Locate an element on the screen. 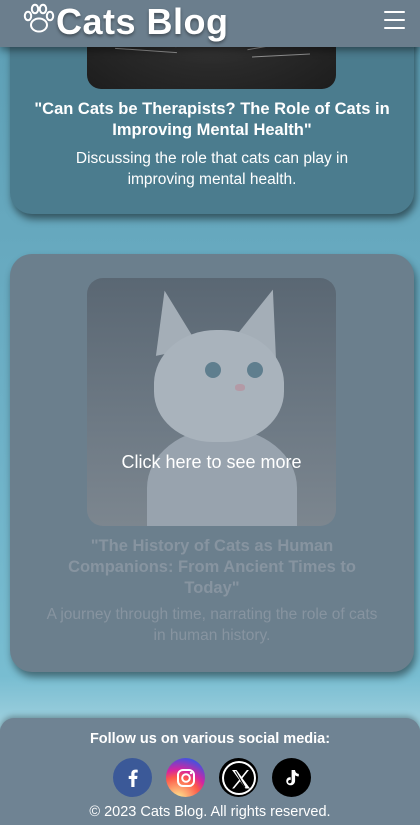 The height and width of the screenshot is (825, 420). site-header: Cats Blog is located at coordinates (210, 23).